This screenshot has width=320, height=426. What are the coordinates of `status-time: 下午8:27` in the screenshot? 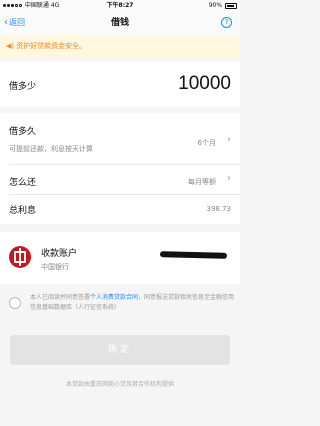 It's located at (120, 5).